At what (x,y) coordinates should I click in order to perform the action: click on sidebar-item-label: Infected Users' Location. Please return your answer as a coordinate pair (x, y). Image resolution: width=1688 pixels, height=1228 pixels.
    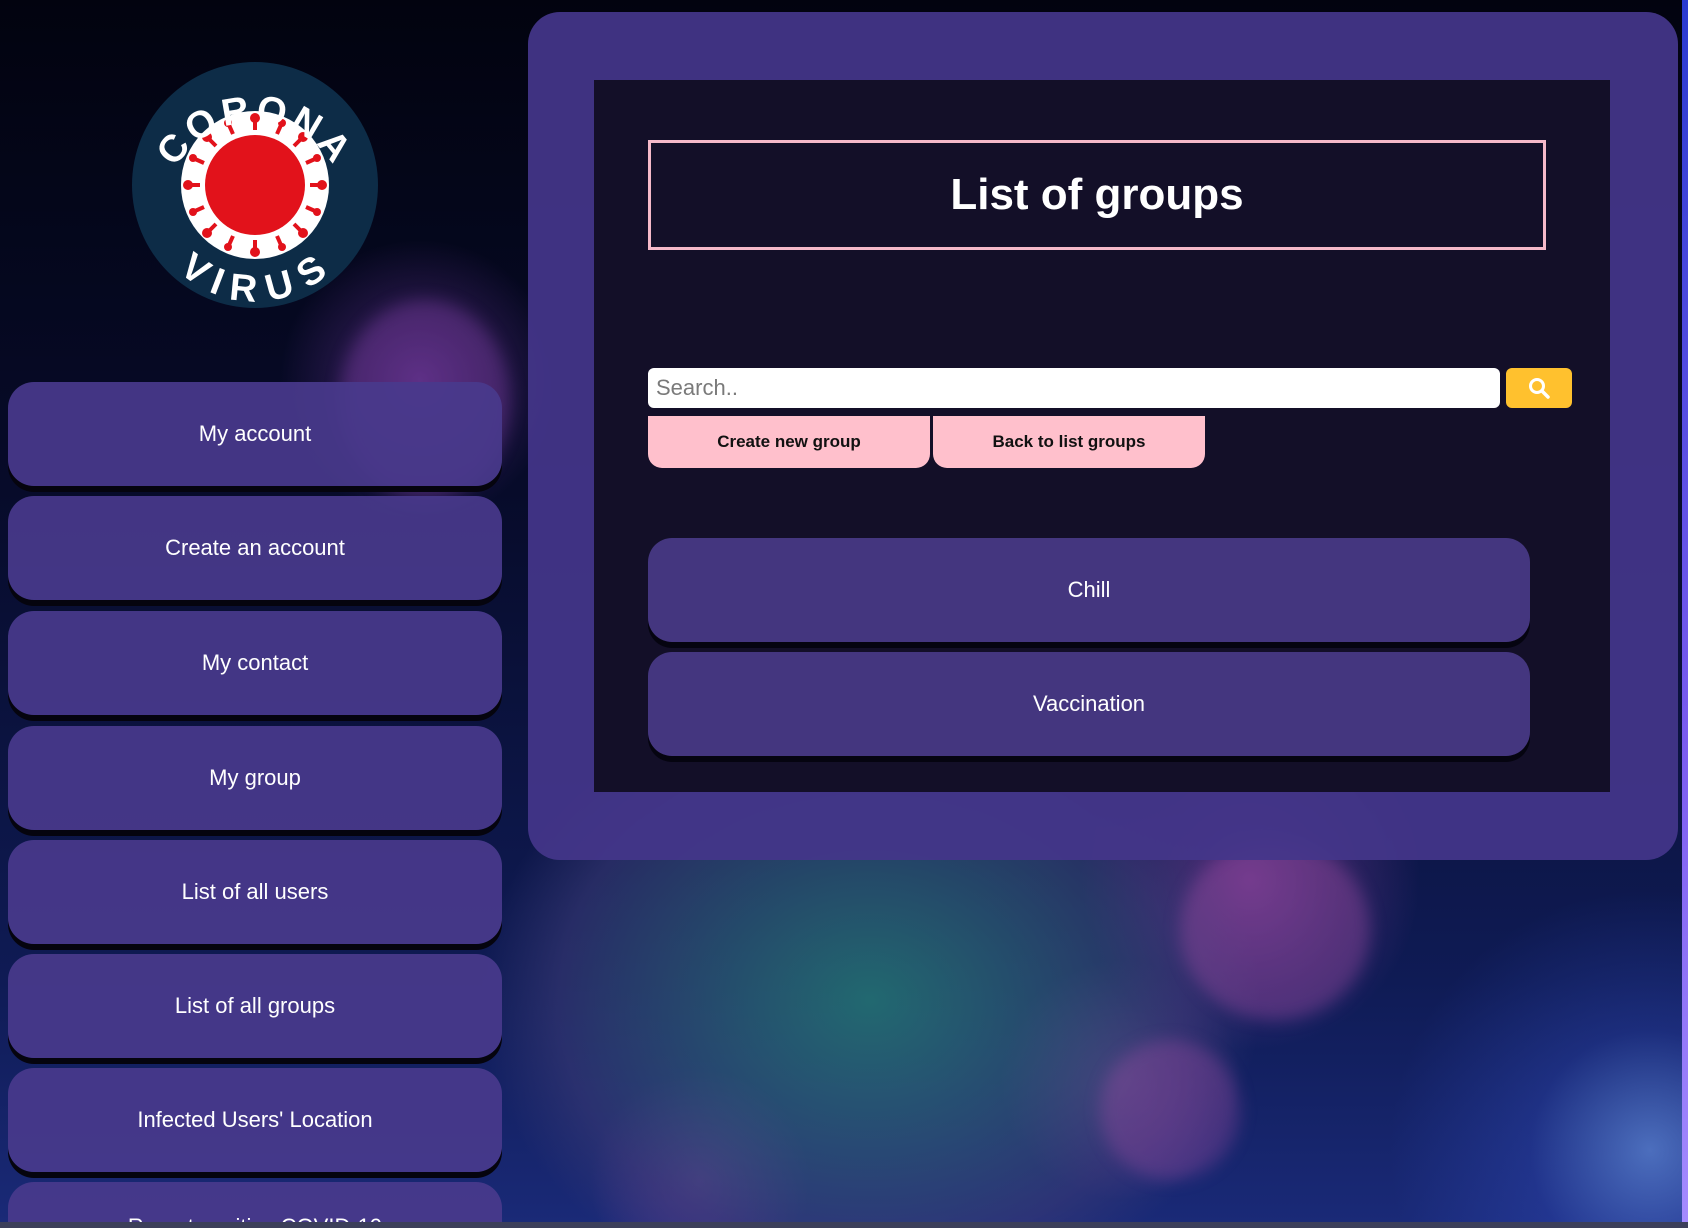
    Looking at the image, I should click on (255, 1119).